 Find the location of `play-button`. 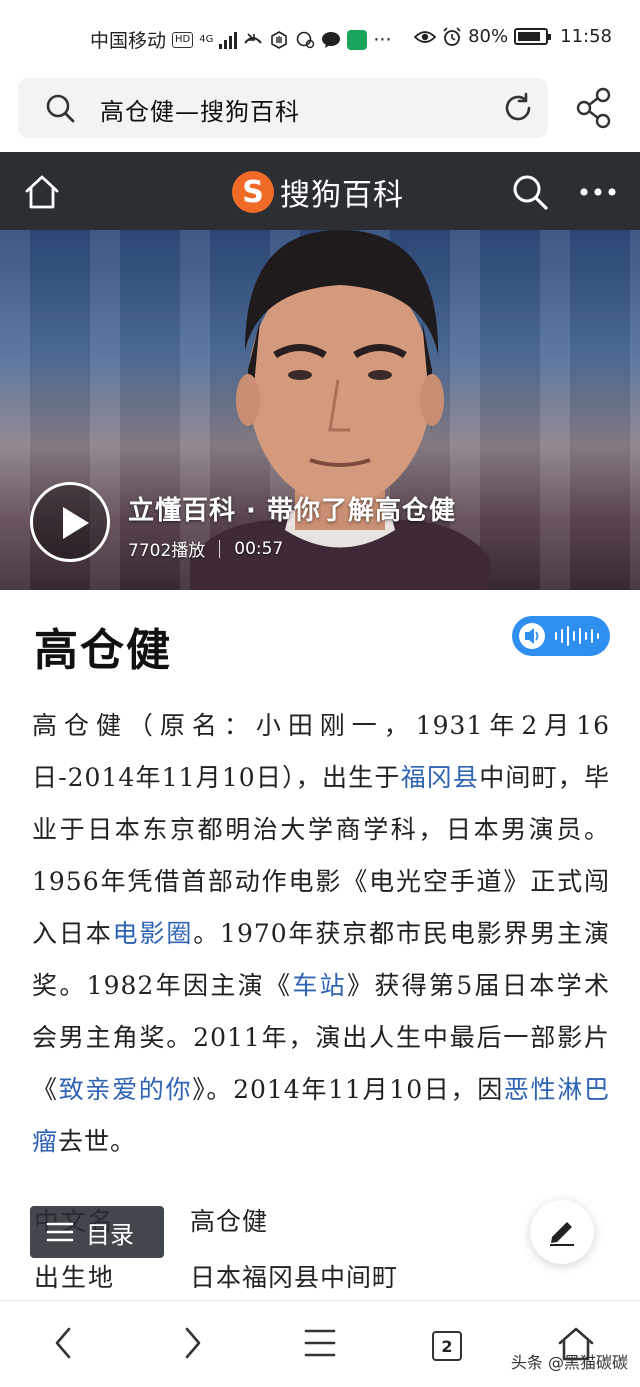

play-button is located at coordinates (70, 522).